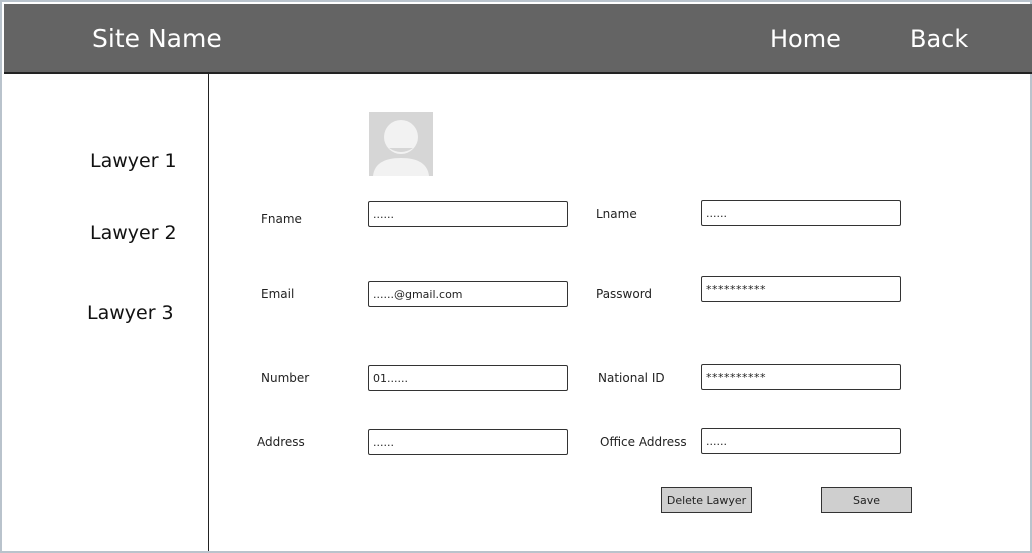 This screenshot has height=553, width=1032. Describe the element at coordinates (157, 38) in the screenshot. I see `site-name: Site Name` at that location.